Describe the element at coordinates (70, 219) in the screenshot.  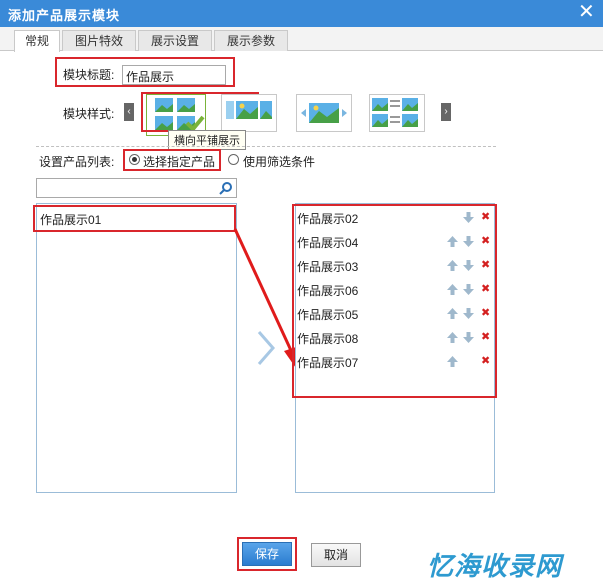
I see `list-item: 作品展示01` at that location.